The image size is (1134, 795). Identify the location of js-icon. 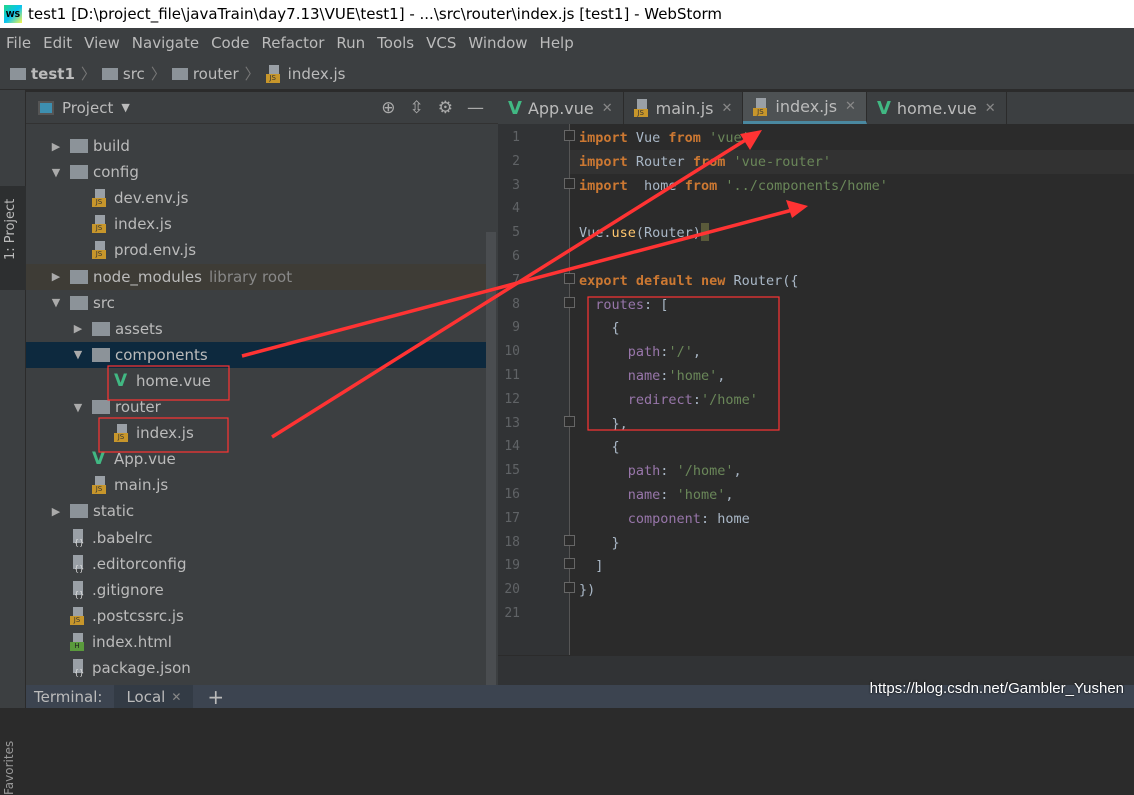
(101, 250).